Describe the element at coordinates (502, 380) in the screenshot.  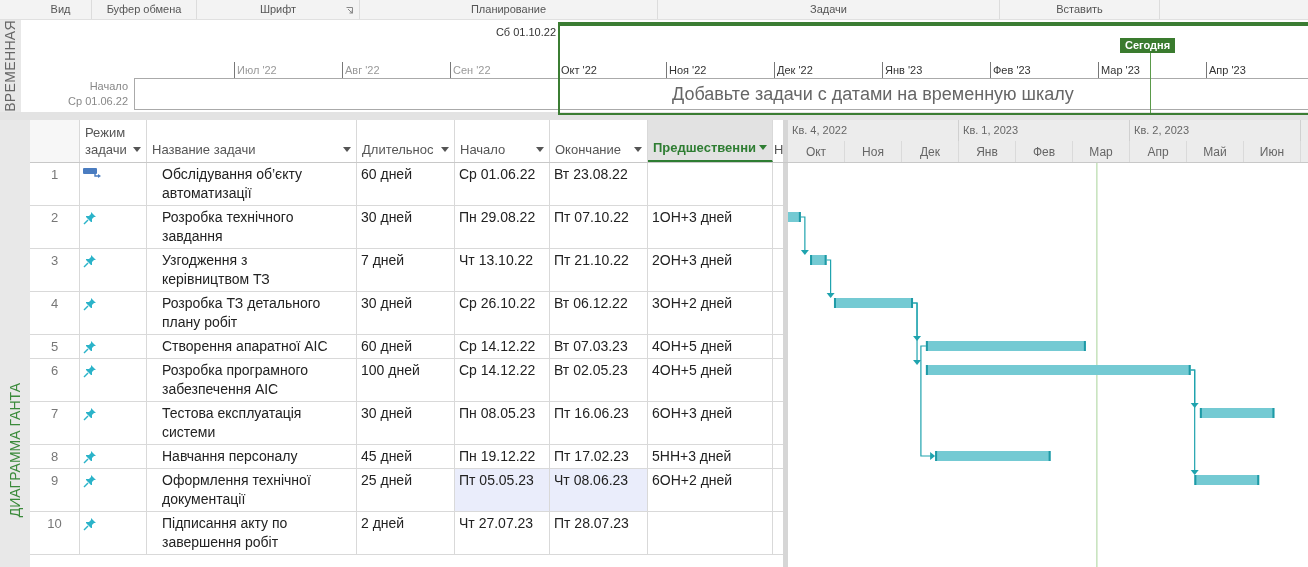
I see `start-date-cell: Ср 14.12.22` at that location.